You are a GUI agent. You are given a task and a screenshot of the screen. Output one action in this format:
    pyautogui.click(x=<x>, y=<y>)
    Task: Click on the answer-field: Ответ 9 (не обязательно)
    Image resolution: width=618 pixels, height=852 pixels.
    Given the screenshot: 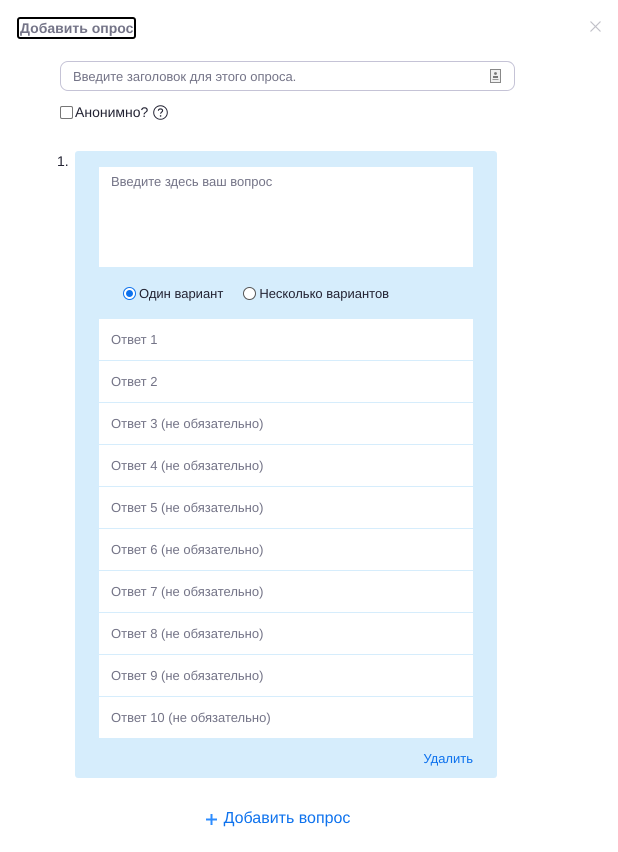 What is the action you would take?
    pyautogui.click(x=286, y=675)
    